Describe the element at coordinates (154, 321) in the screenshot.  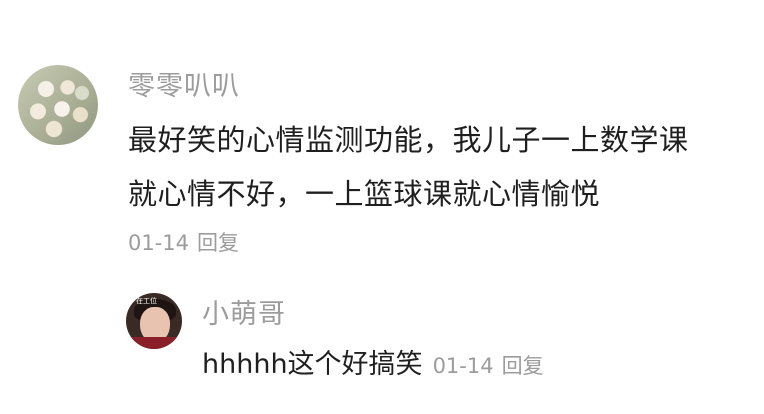
I see `reply-avatar: 在工位` at that location.